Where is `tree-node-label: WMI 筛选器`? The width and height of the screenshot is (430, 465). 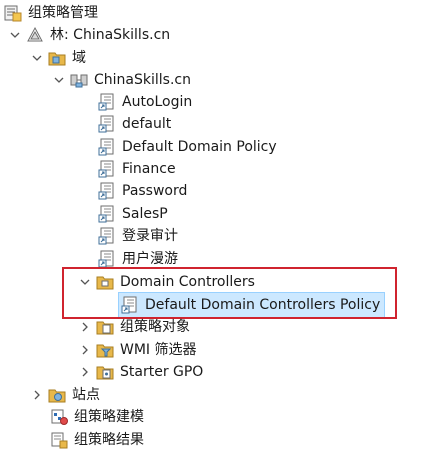 tree-node-label: WMI 筛选器 is located at coordinates (158, 350).